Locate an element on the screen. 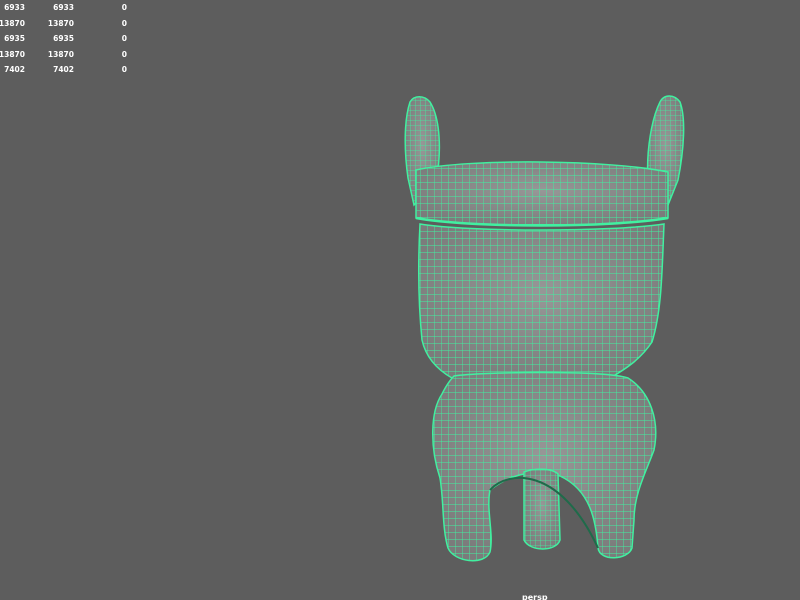 The height and width of the screenshot is (600, 800). bowl-rim-mesh is located at coordinates (542, 194).